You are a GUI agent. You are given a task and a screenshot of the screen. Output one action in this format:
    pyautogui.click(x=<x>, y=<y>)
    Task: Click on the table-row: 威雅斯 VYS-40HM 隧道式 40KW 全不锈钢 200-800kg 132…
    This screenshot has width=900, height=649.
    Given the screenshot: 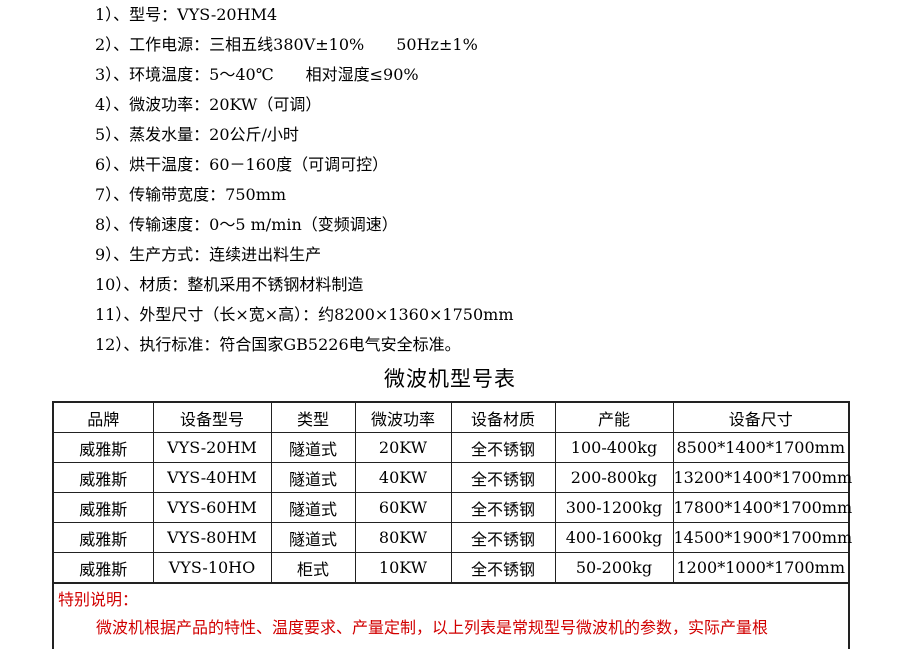 What is the action you would take?
    pyautogui.click(x=452, y=477)
    